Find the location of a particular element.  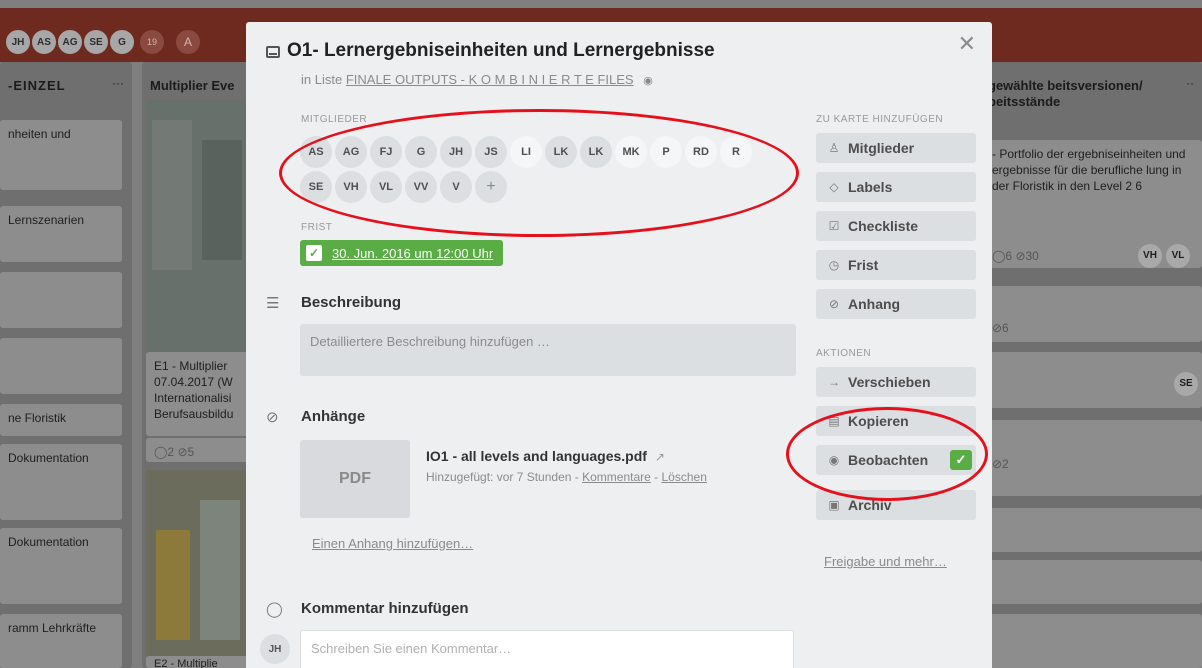

watch-button: ◉ Beobachten ✓ is located at coordinates (896, 460).